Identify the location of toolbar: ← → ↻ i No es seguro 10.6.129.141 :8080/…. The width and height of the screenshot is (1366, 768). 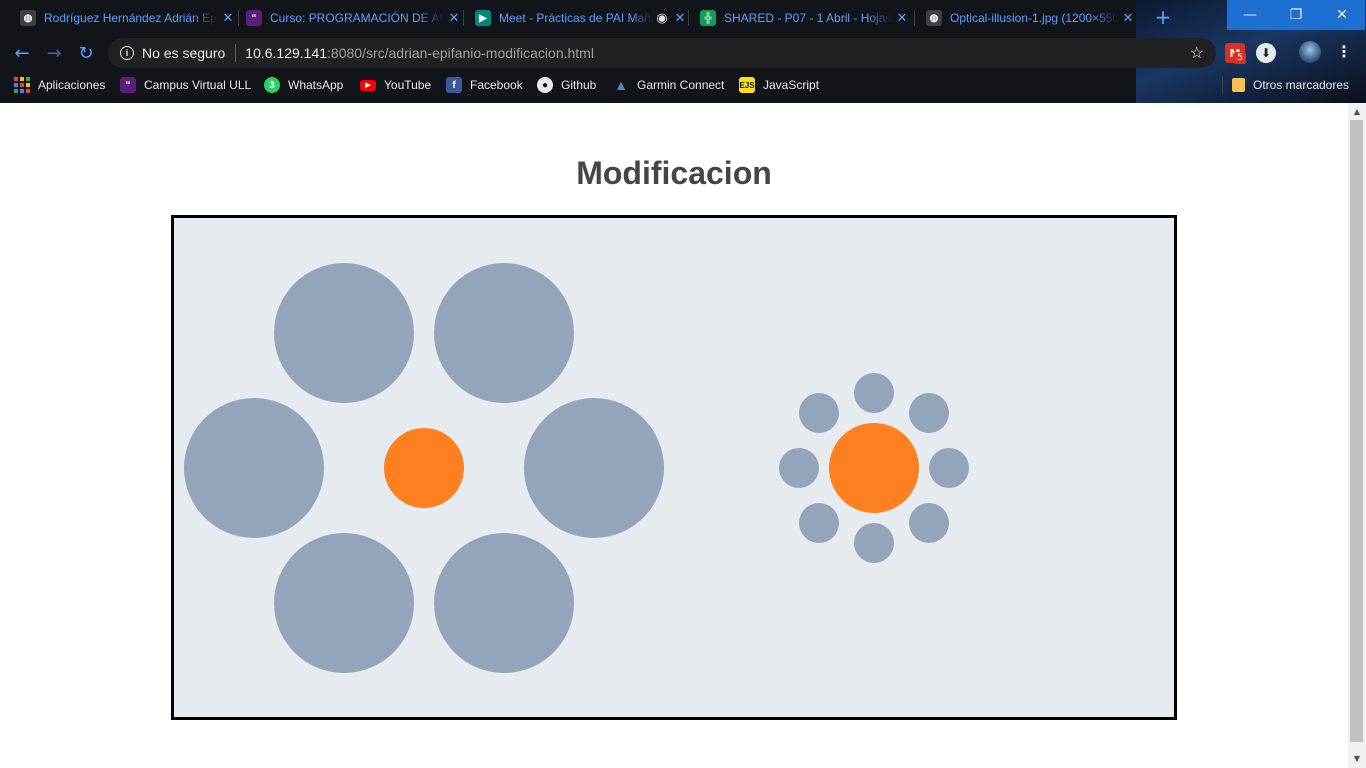
(683, 52).